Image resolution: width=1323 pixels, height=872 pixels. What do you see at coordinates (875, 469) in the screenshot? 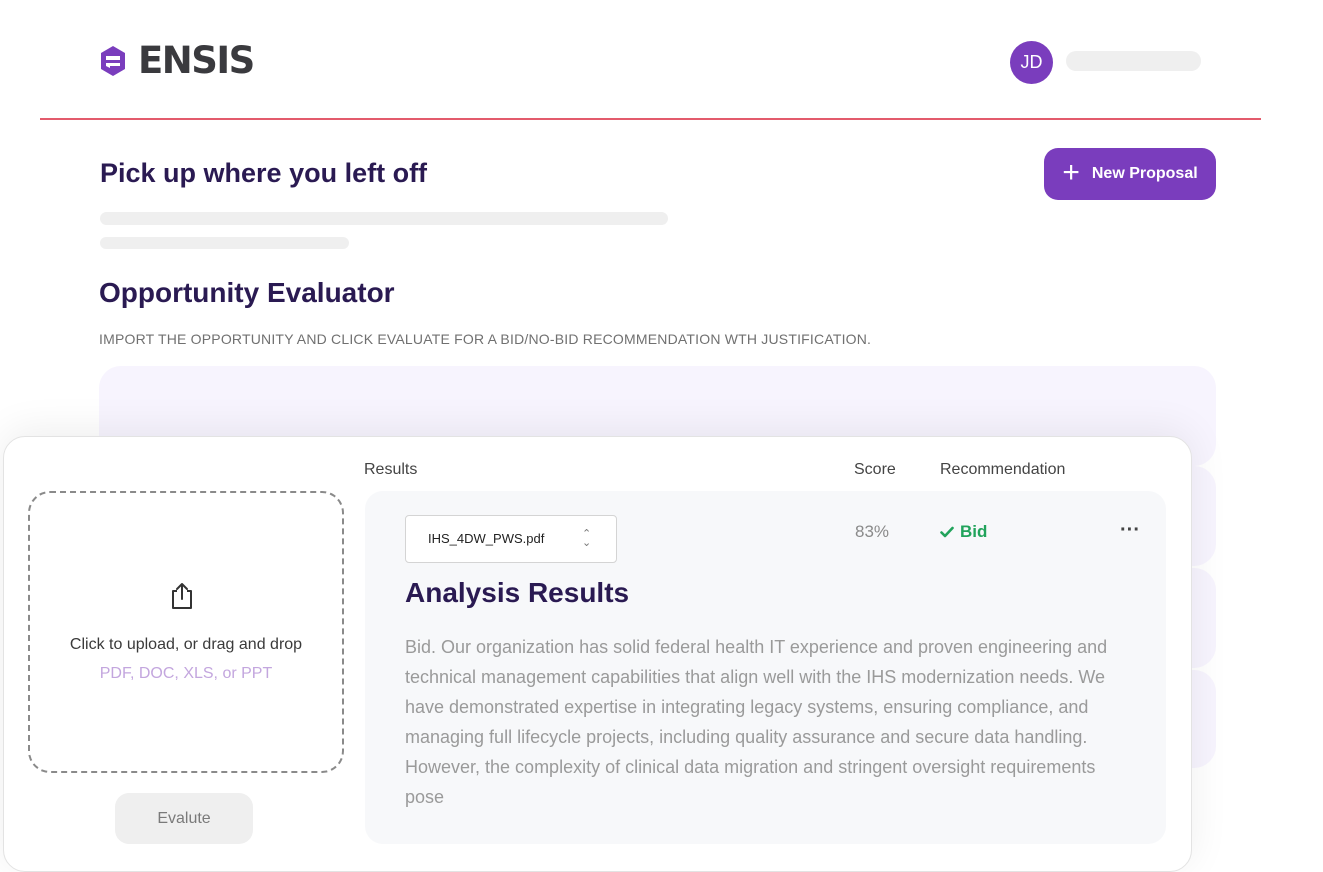
I see `score-column-header: Score` at bounding box center [875, 469].